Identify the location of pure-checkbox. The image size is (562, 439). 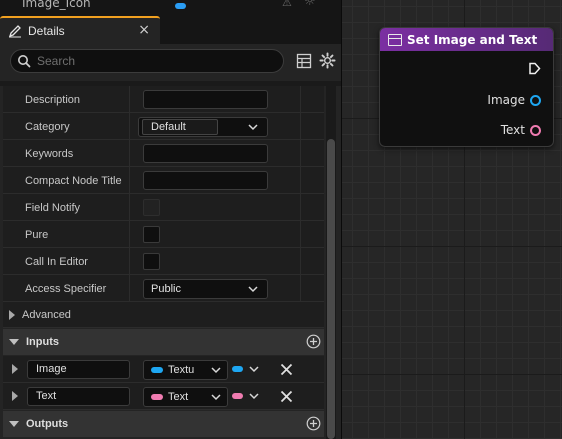
(151, 234).